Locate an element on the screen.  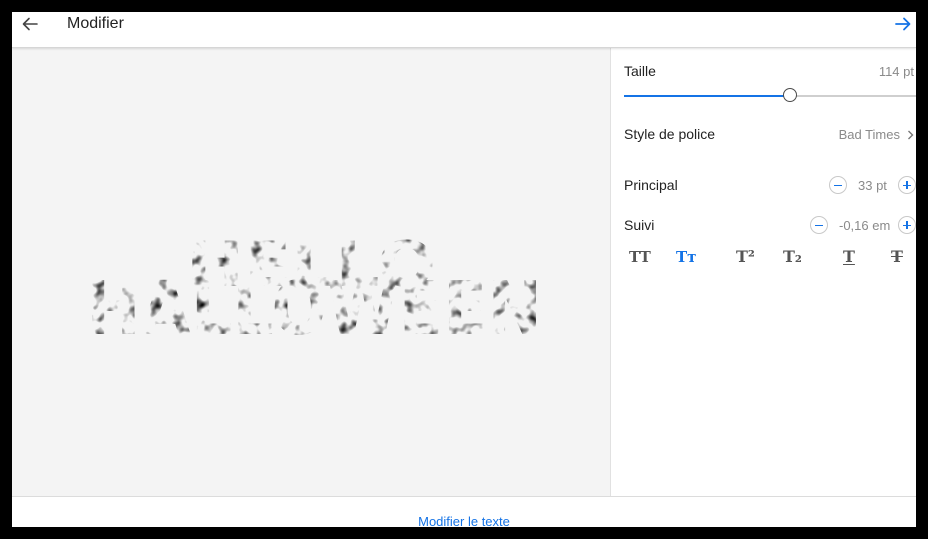
tracking-value: -0,16 em is located at coordinates (865, 225).